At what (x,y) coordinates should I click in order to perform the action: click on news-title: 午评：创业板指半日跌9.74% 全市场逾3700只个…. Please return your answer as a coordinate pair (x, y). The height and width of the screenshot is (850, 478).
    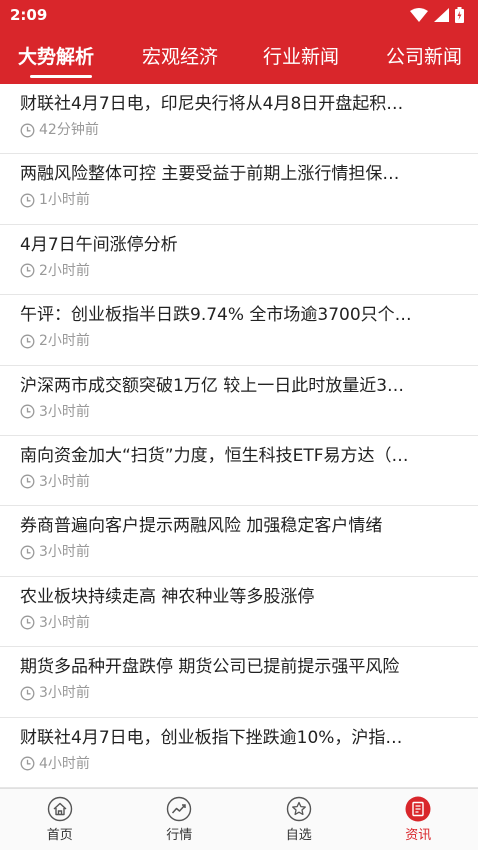
    Looking at the image, I should click on (216, 315).